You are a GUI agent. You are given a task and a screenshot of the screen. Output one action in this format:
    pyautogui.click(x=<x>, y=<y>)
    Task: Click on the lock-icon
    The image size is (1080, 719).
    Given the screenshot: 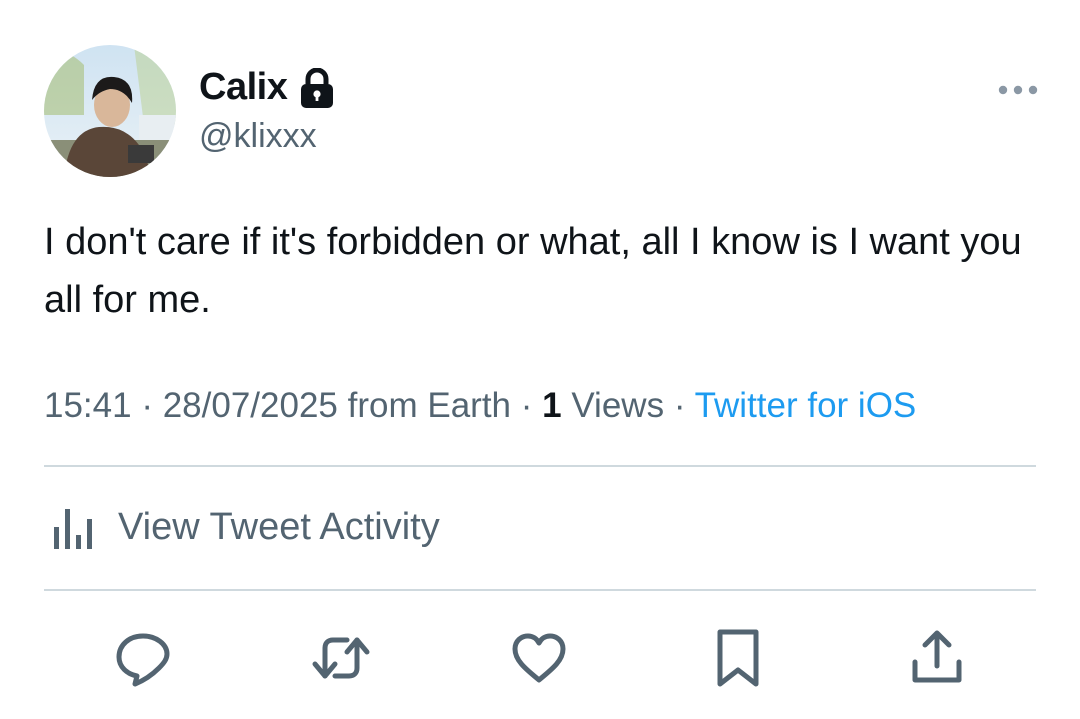 What is the action you would take?
    pyautogui.click(x=317, y=87)
    